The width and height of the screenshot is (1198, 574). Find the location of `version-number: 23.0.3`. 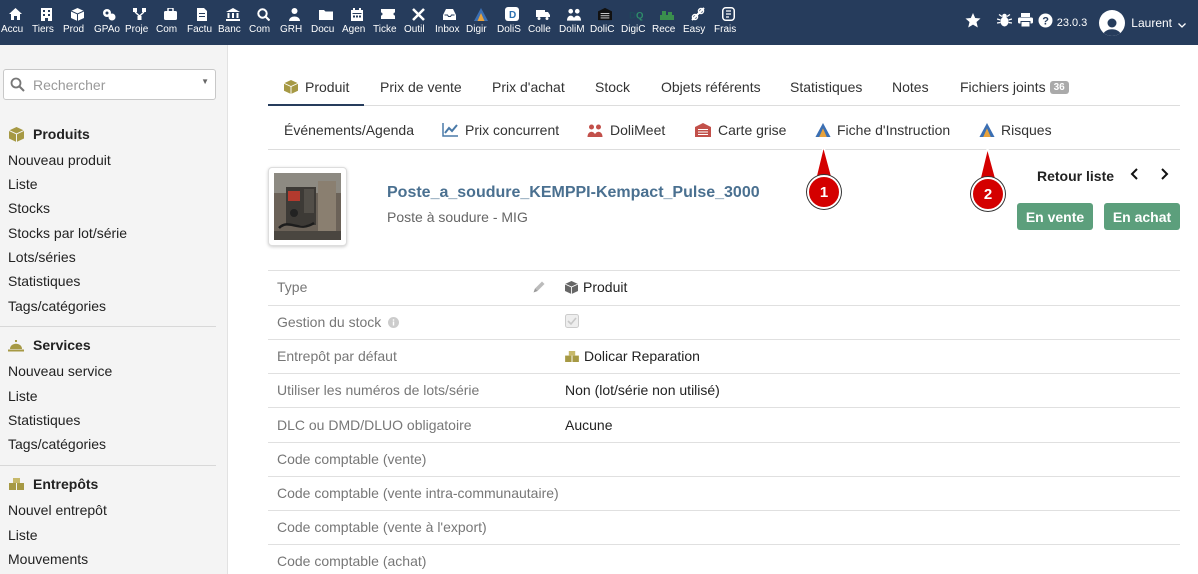

version-number: 23.0.3 is located at coordinates (1072, 22).